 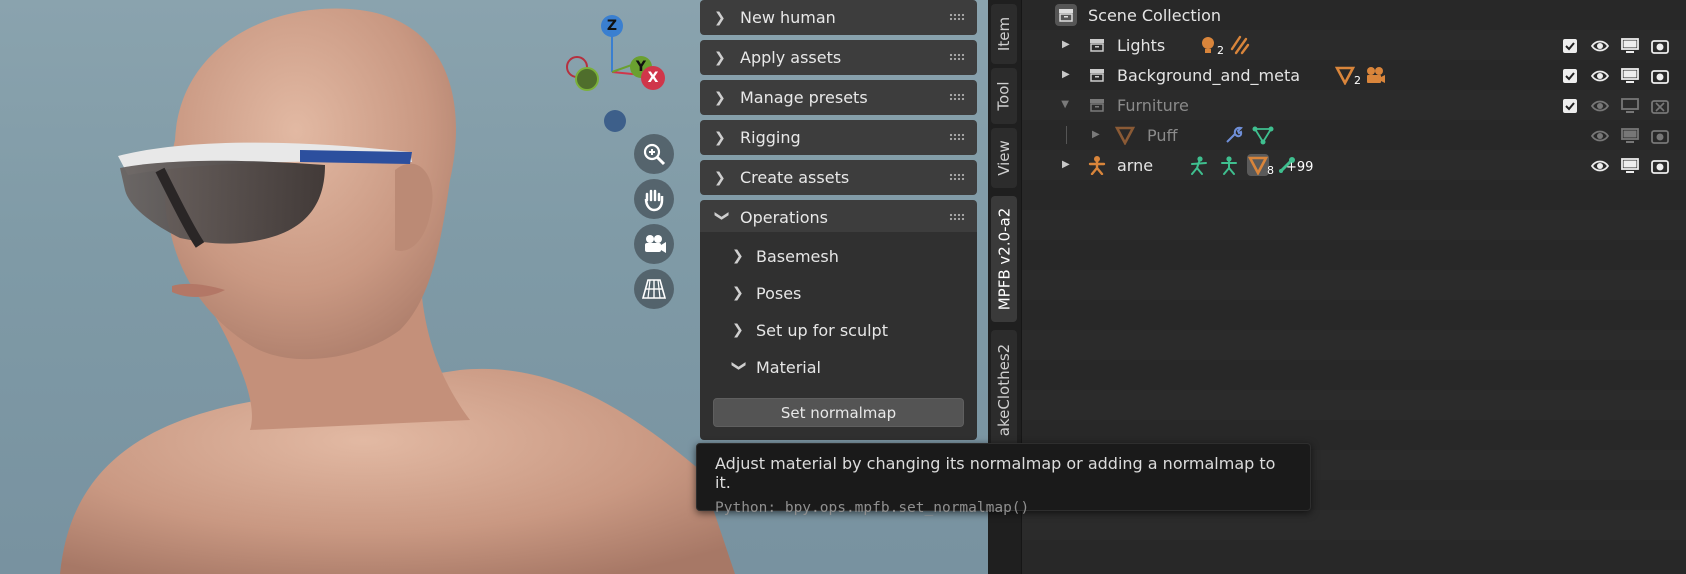 I want to click on gizmo-neg-z-axis, so click(x=615, y=121).